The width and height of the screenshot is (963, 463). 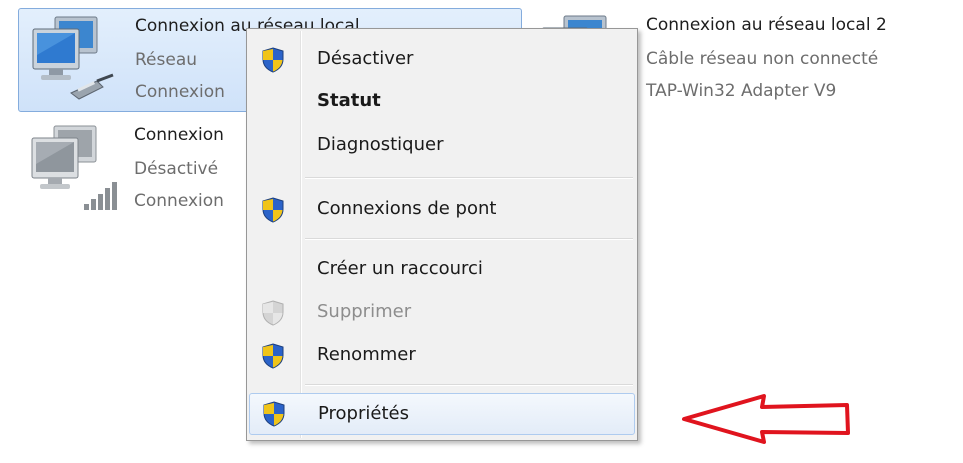 What do you see at coordinates (442, 414) in the screenshot?
I see `menu-item-properties: Propriétés` at bounding box center [442, 414].